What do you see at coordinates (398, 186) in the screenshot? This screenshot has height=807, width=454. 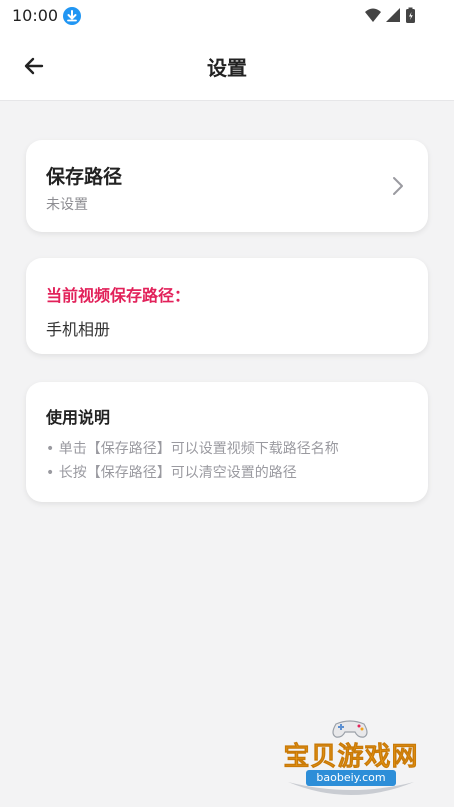 I see `chevron-right-icon` at bounding box center [398, 186].